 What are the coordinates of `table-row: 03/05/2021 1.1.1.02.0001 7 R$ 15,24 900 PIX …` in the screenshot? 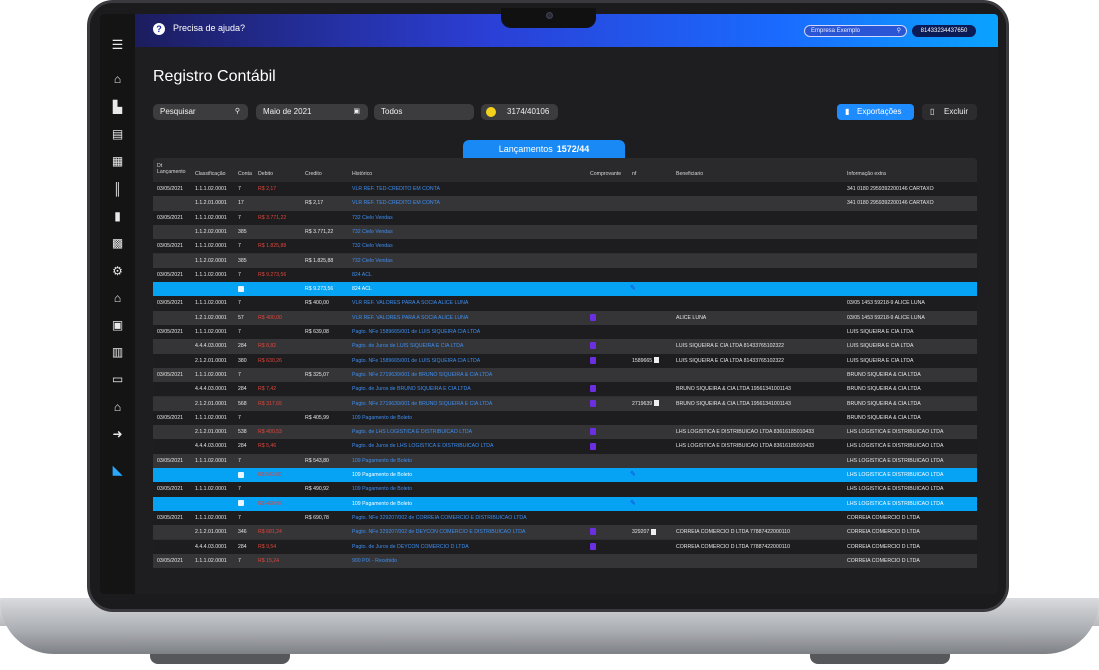 It's located at (565, 561).